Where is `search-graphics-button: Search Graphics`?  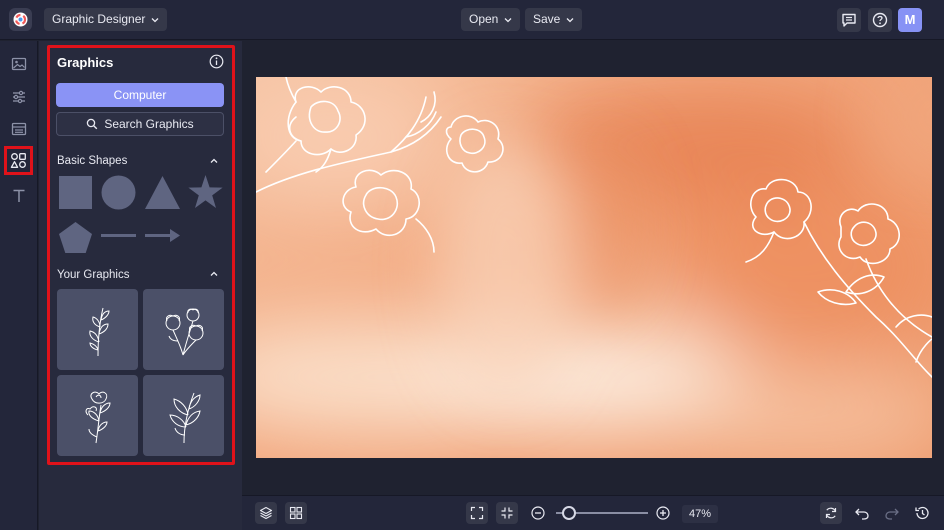
search-graphics-button: Search Graphics is located at coordinates (140, 124).